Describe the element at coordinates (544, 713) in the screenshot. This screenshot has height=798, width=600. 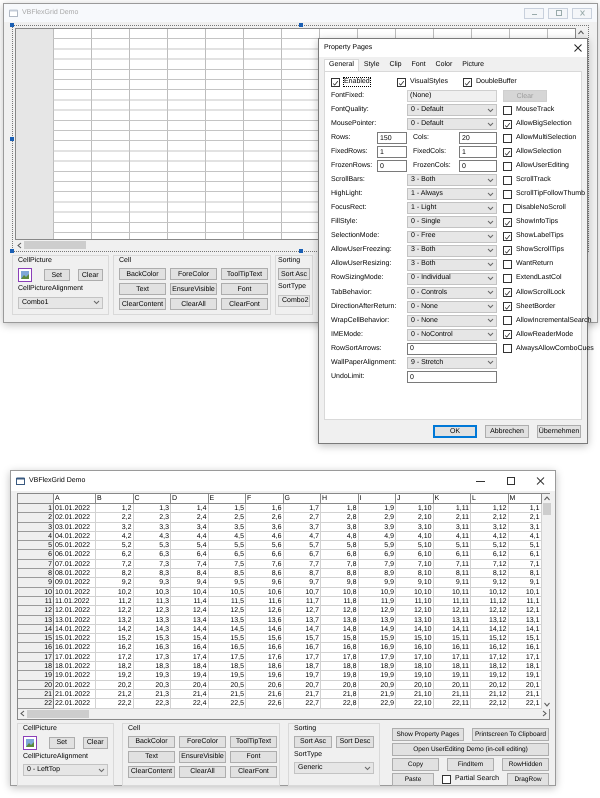
I see `scroll-right-icon` at that location.